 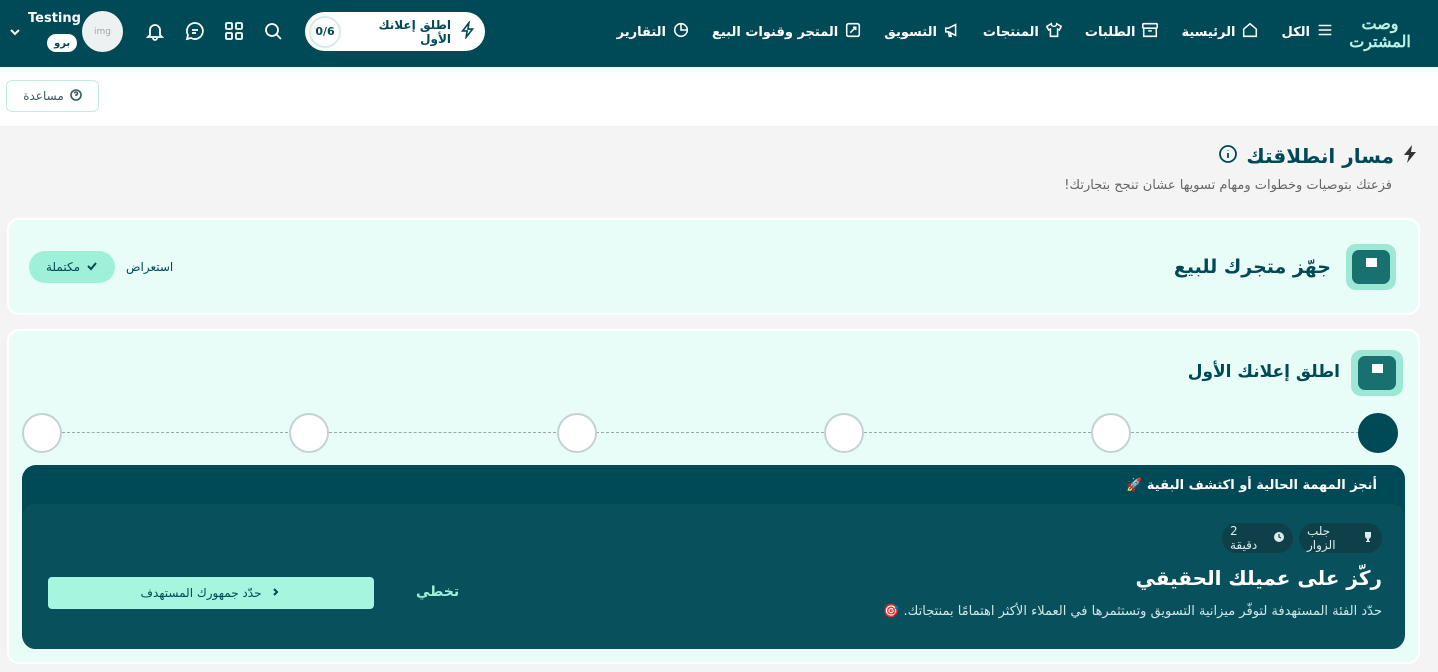 I want to click on nav-item-label: الطلبات, so click(x=1110, y=32).